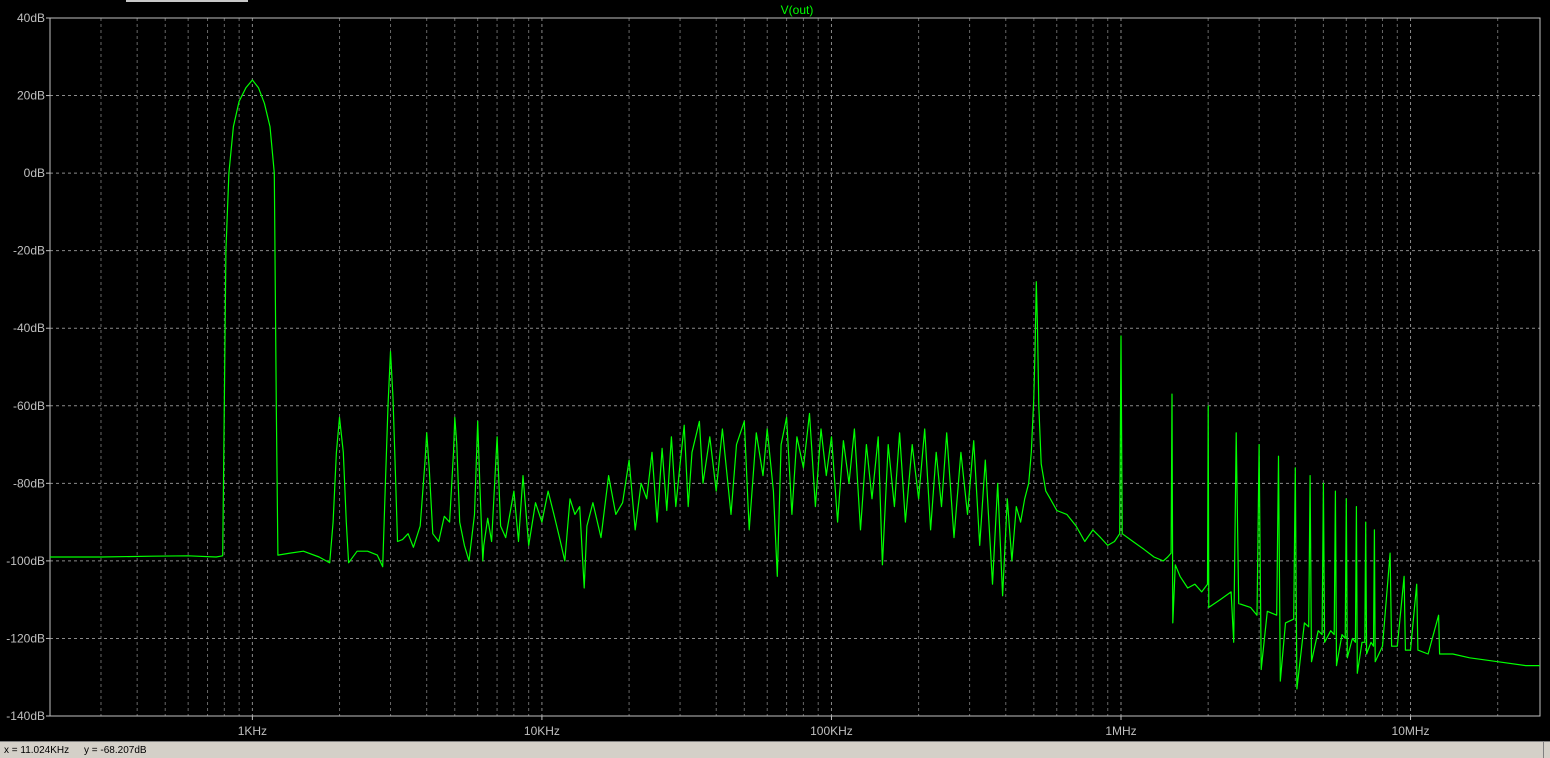 This screenshot has width=1550, height=758. Describe the element at coordinates (25, 638) in the screenshot. I see `y-tick-label: -120dB` at that location.